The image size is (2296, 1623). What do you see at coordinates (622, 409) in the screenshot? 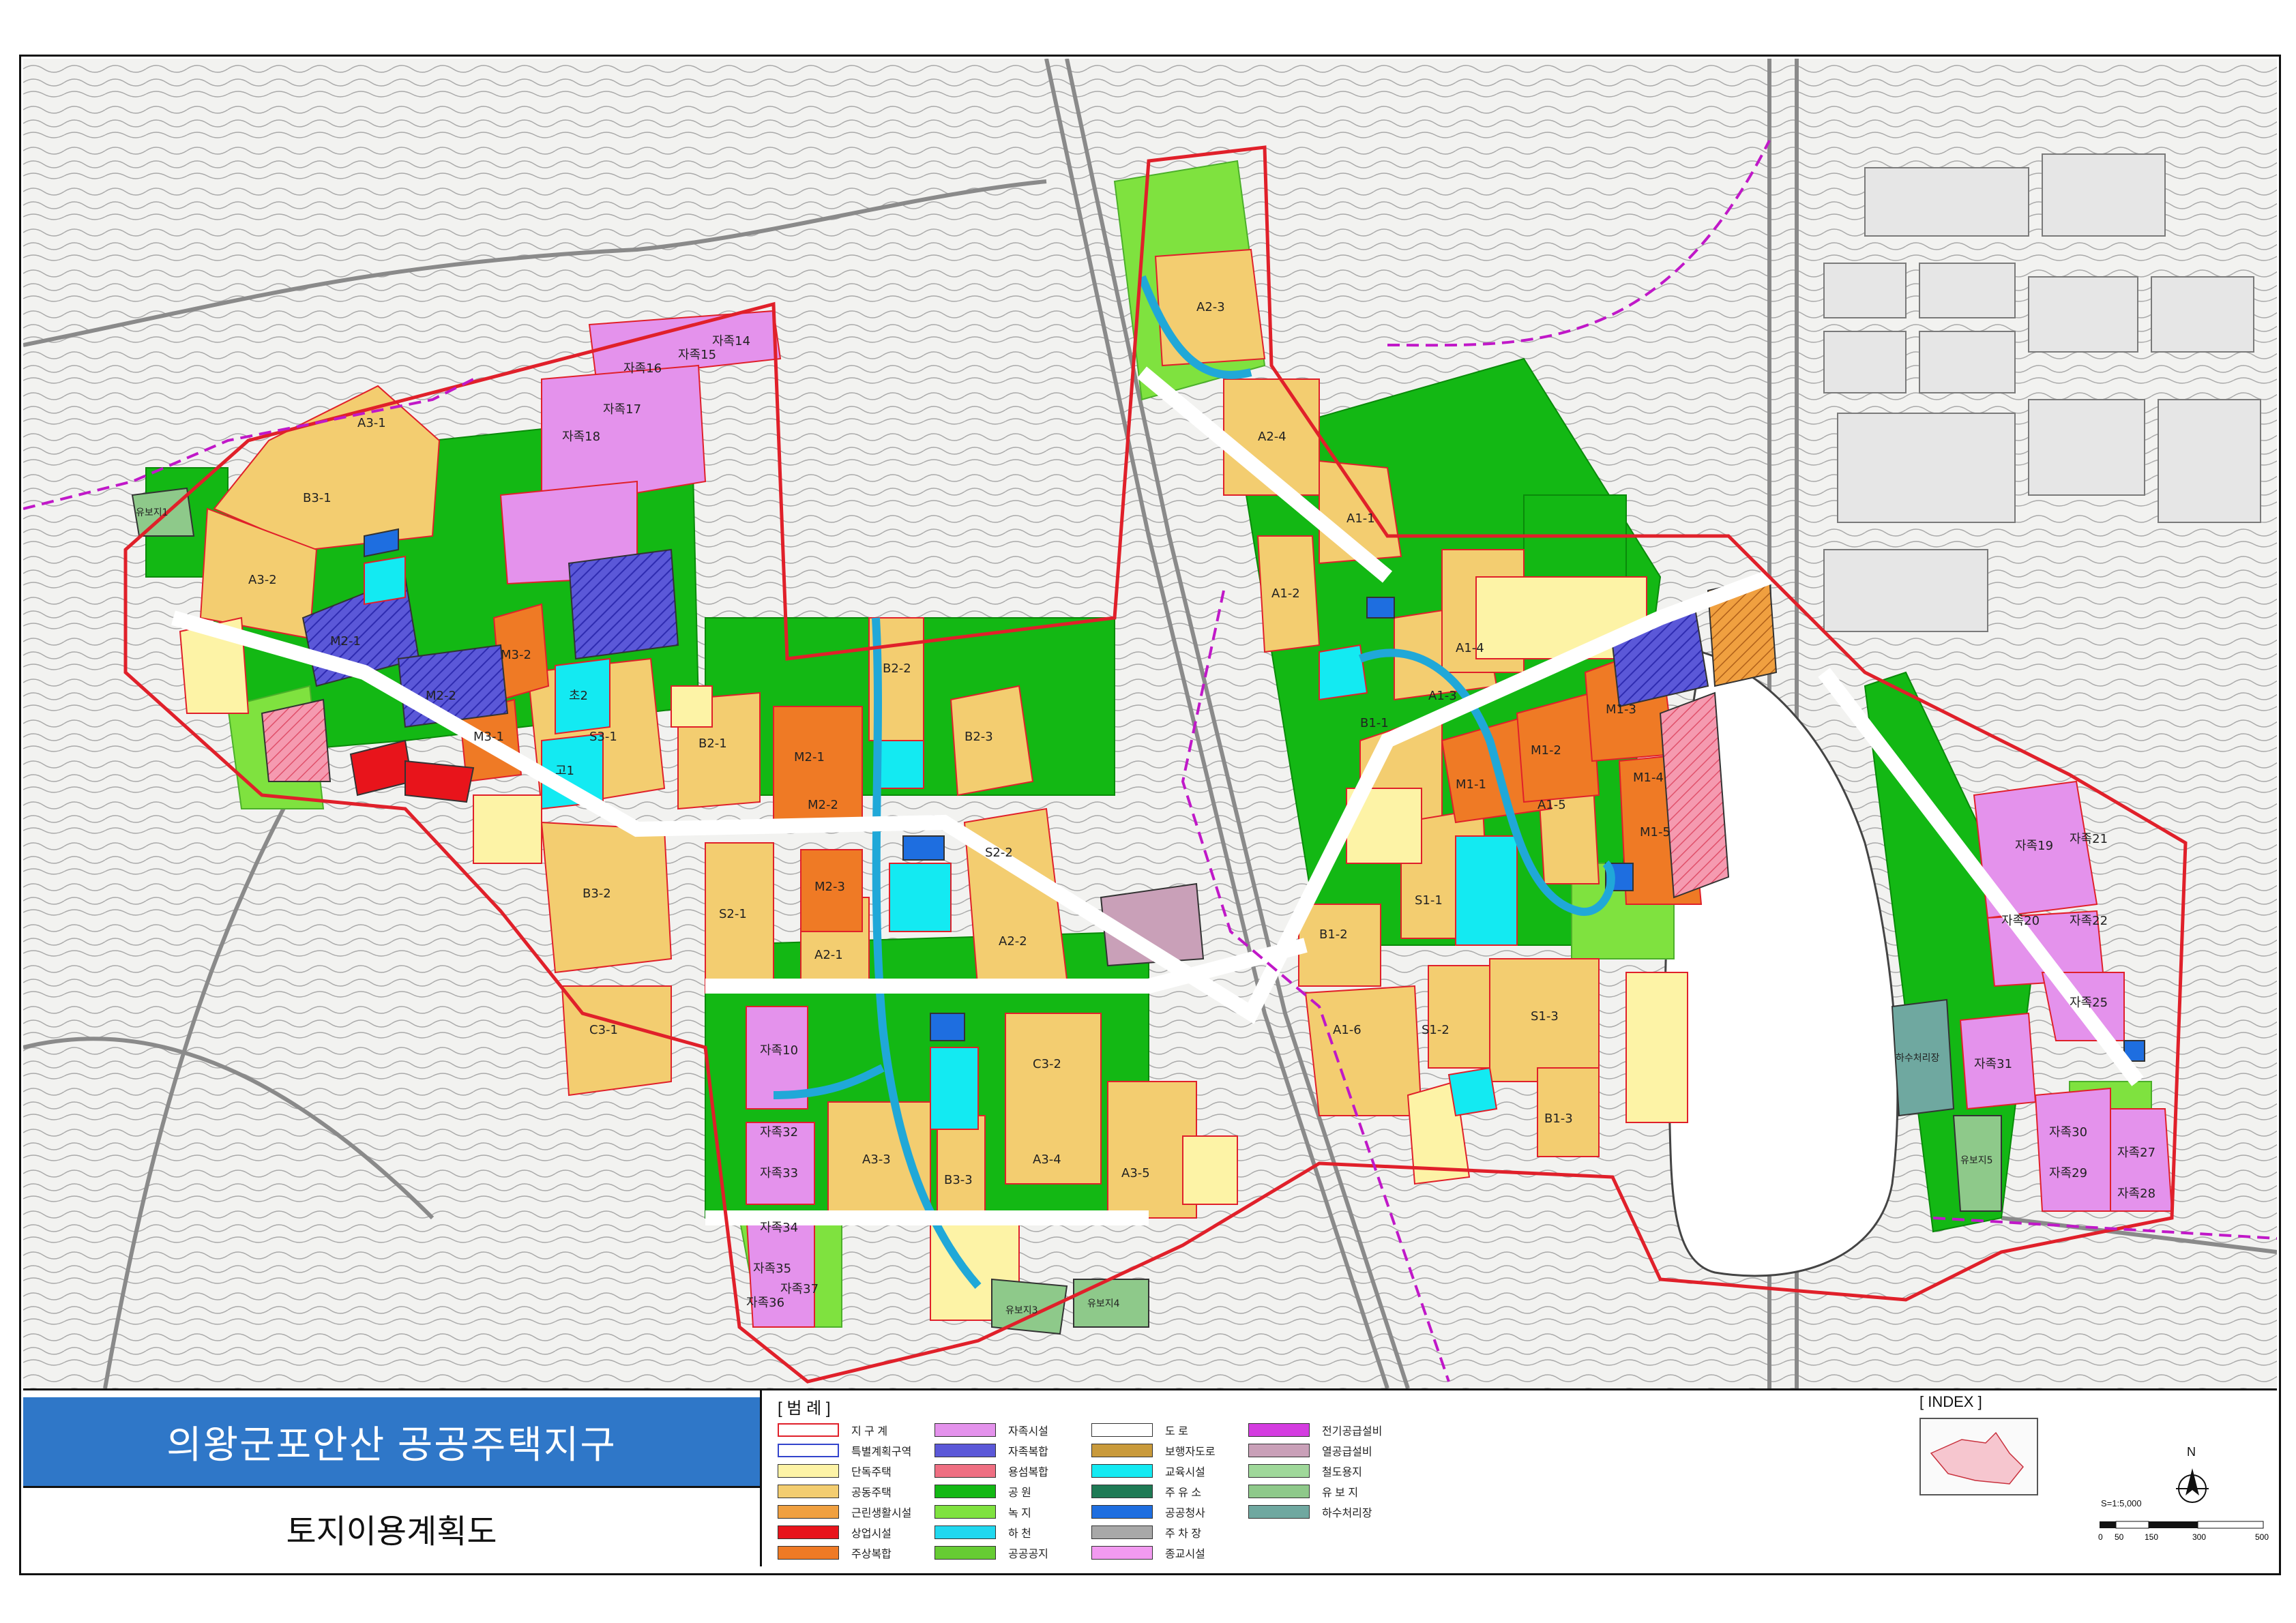
I see `svg-text: 자족17` at bounding box center [622, 409].